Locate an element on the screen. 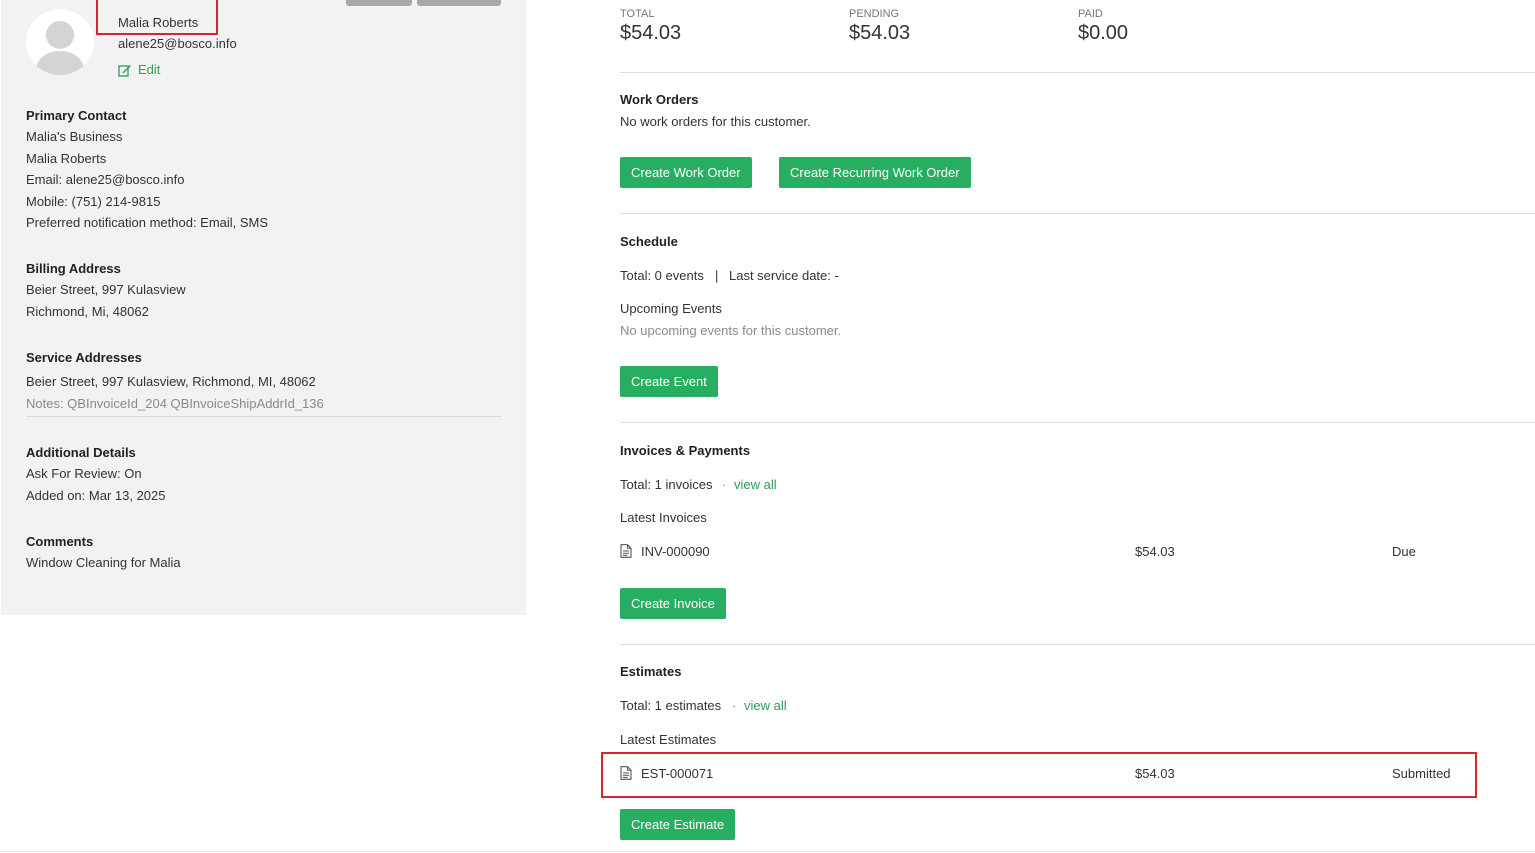 The height and width of the screenshot is (853, 1535). pending-stat: PENDING $54.03 is located at coordinates (879, 26).